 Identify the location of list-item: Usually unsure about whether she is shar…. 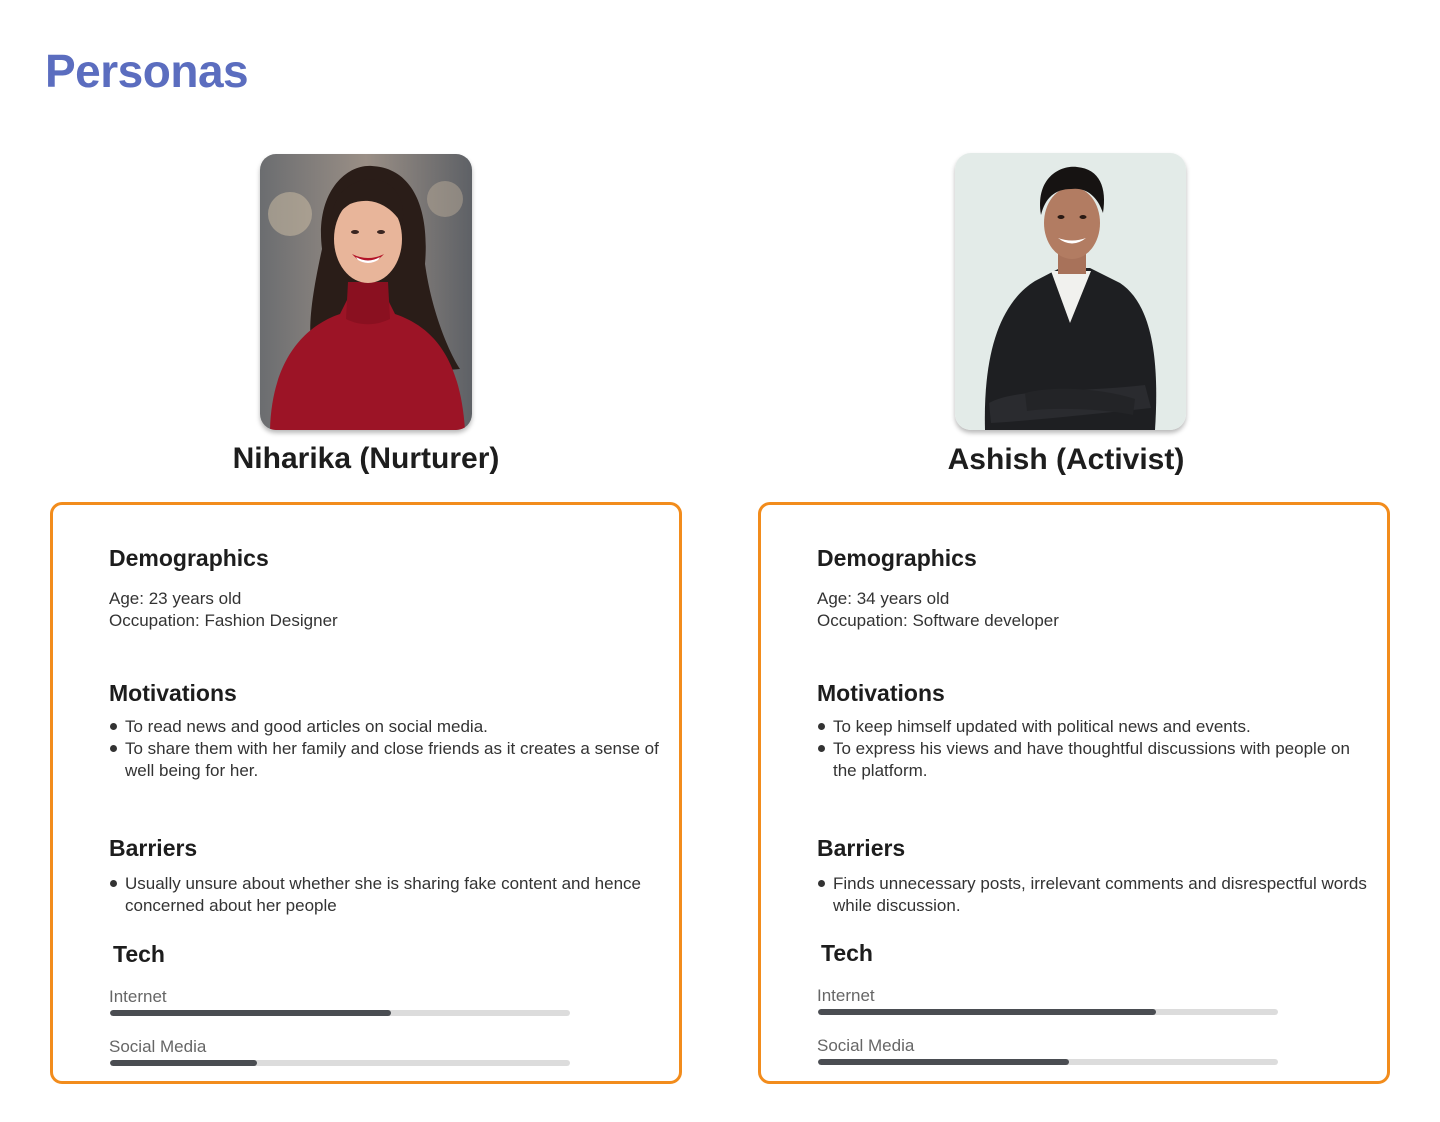
(389, 895).